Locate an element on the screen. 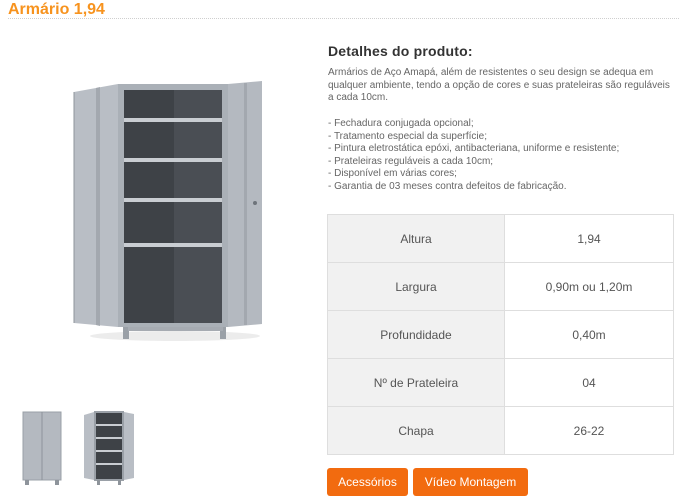 The width and height of the screenshot is (687, 500). spec-label: Chapa is located at coordinates (416, 430).